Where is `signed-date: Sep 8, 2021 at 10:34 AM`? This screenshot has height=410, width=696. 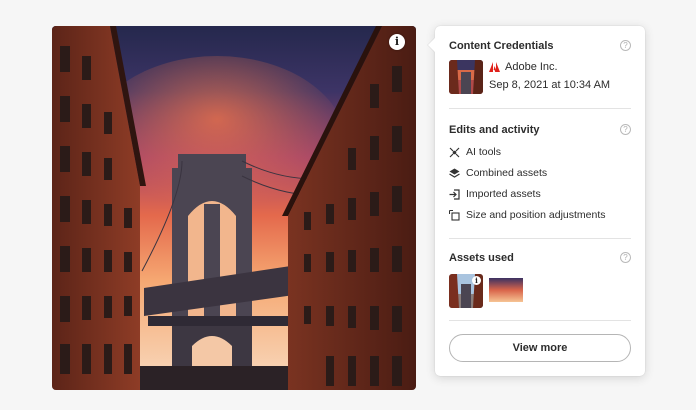 signed-date: Sep 8, 2021 at 10:34 AM is located at coordinates (550, 85).